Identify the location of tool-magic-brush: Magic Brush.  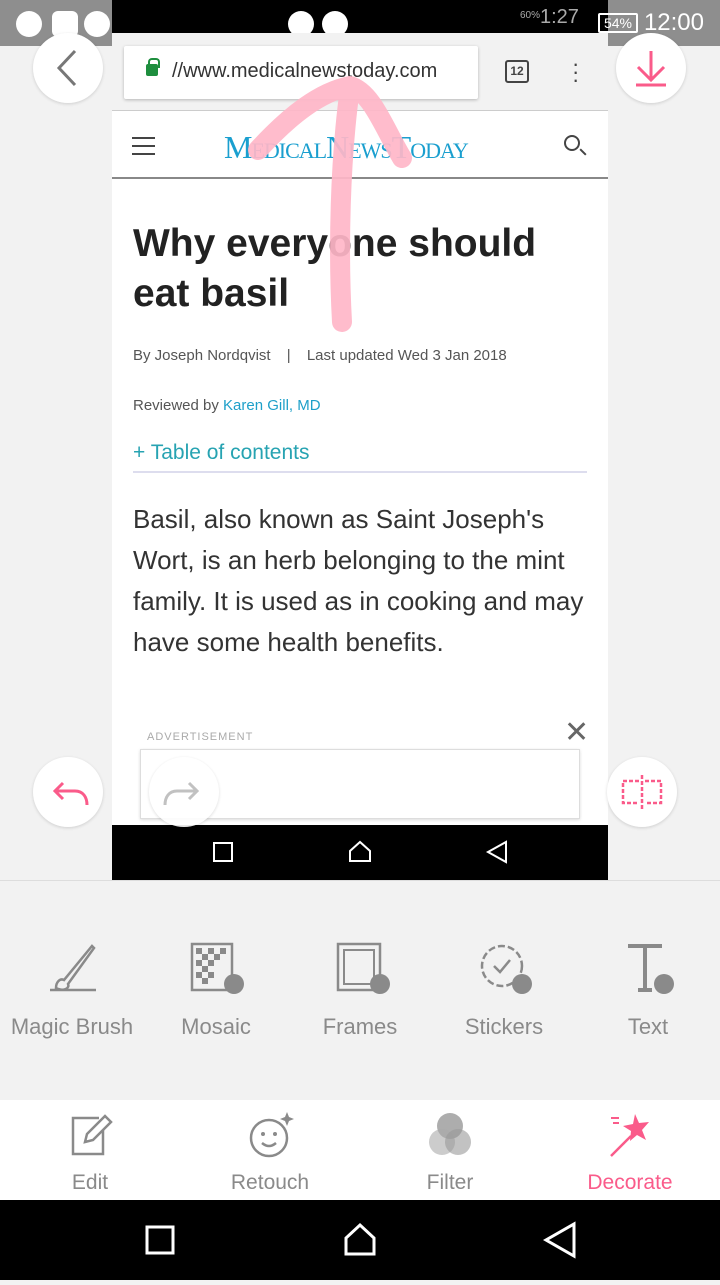
(72, 990).